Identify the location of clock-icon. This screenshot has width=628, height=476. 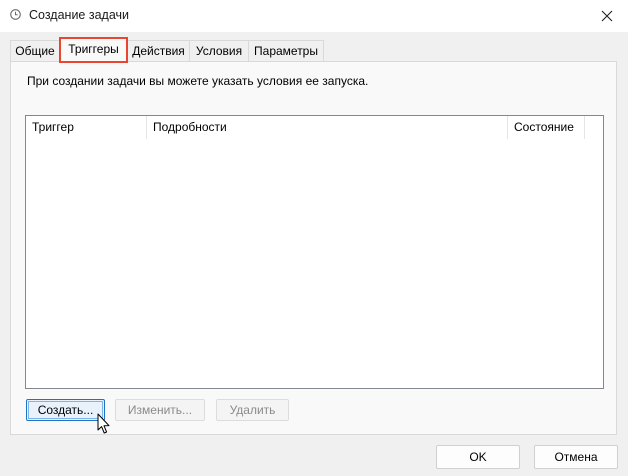
(15, 14).